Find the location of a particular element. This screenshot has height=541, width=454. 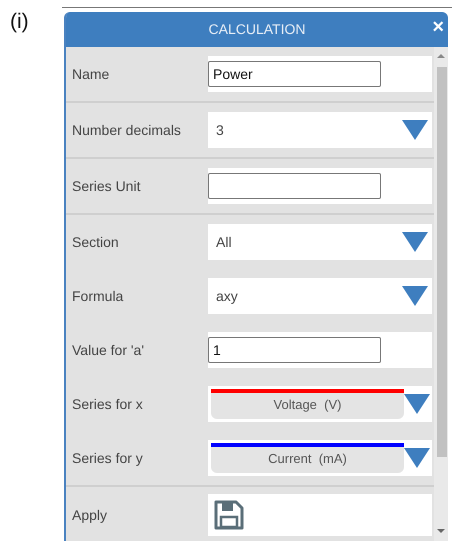

dropdown: 3 is located at coordinates (320, 130).